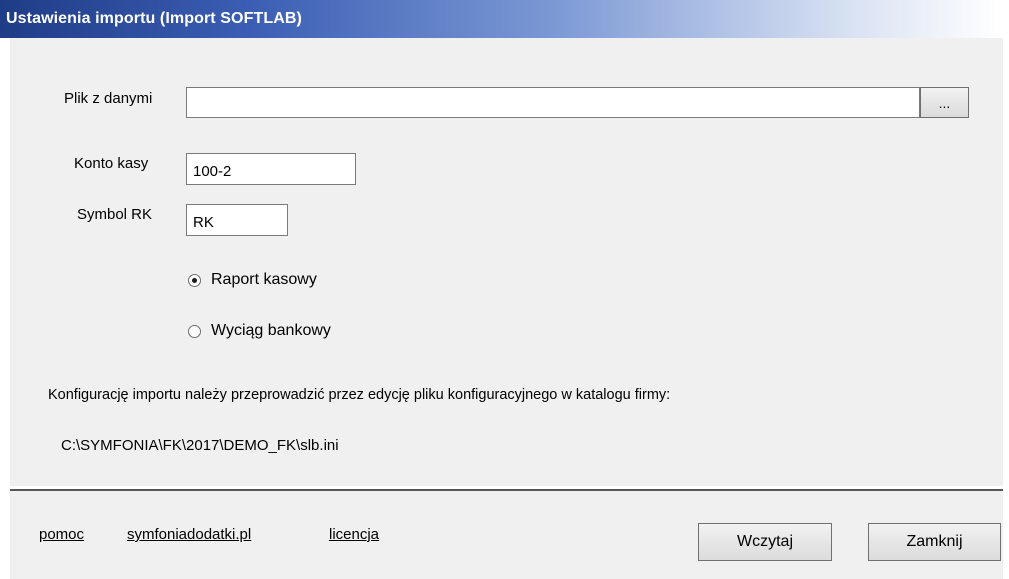 The image size is (1009, 579). What do you see at coordinates (194, 280) in the screenshot?
I see `radio-checked-icon` at bounding box center [194, 280].